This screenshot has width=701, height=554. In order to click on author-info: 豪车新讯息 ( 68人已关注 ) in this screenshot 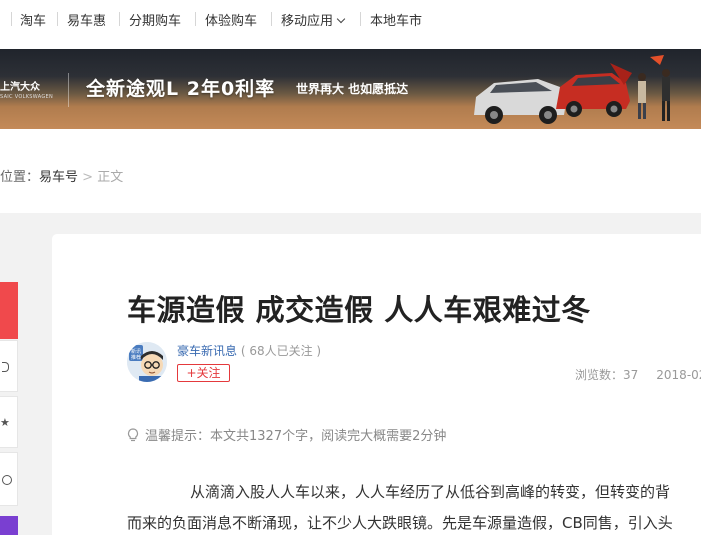, I will do `click(249, 350)`.